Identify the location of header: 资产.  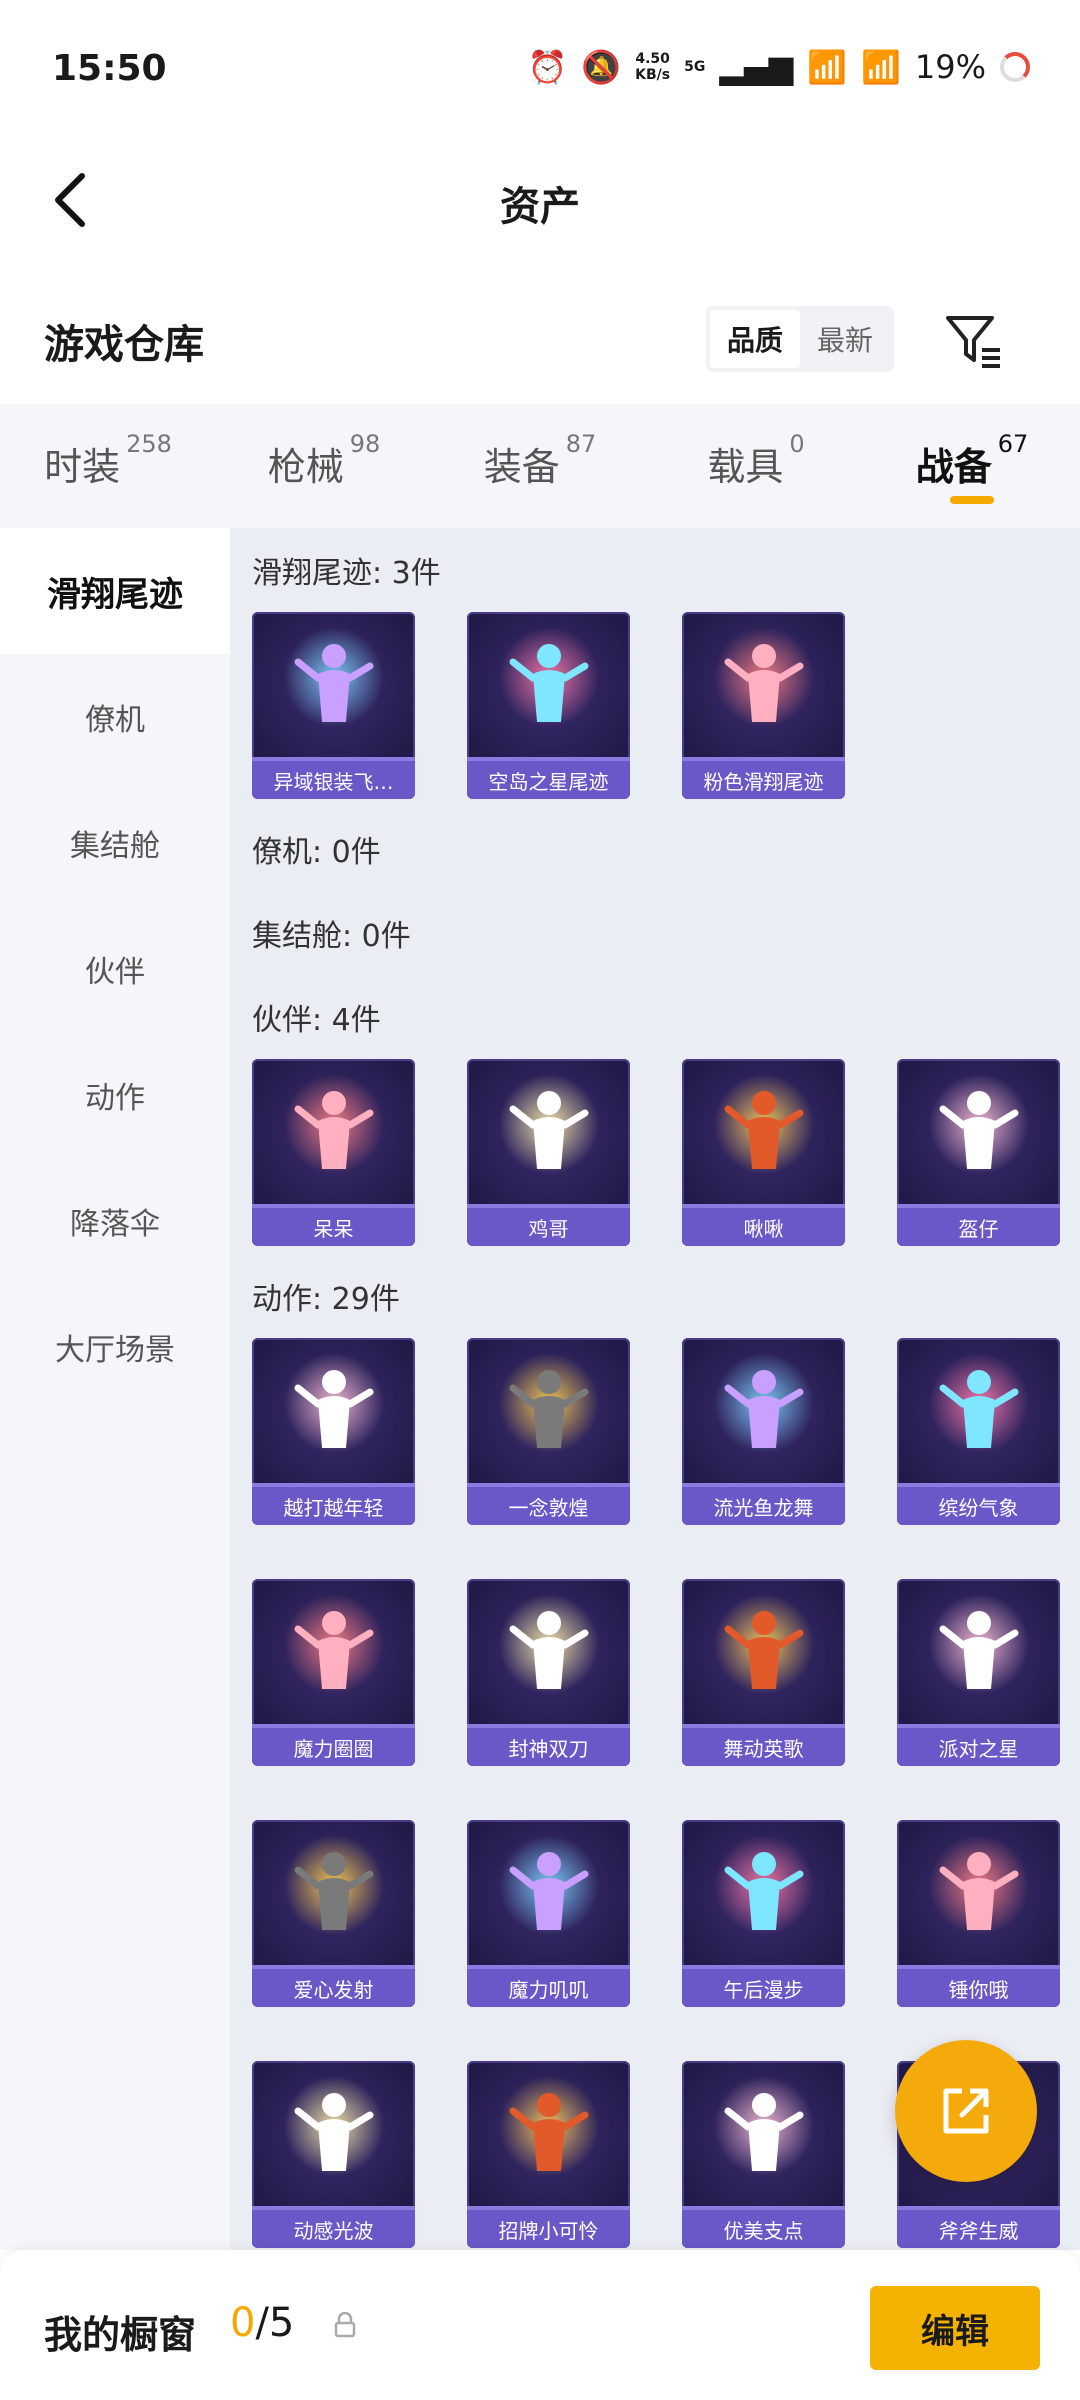
(540, 200).